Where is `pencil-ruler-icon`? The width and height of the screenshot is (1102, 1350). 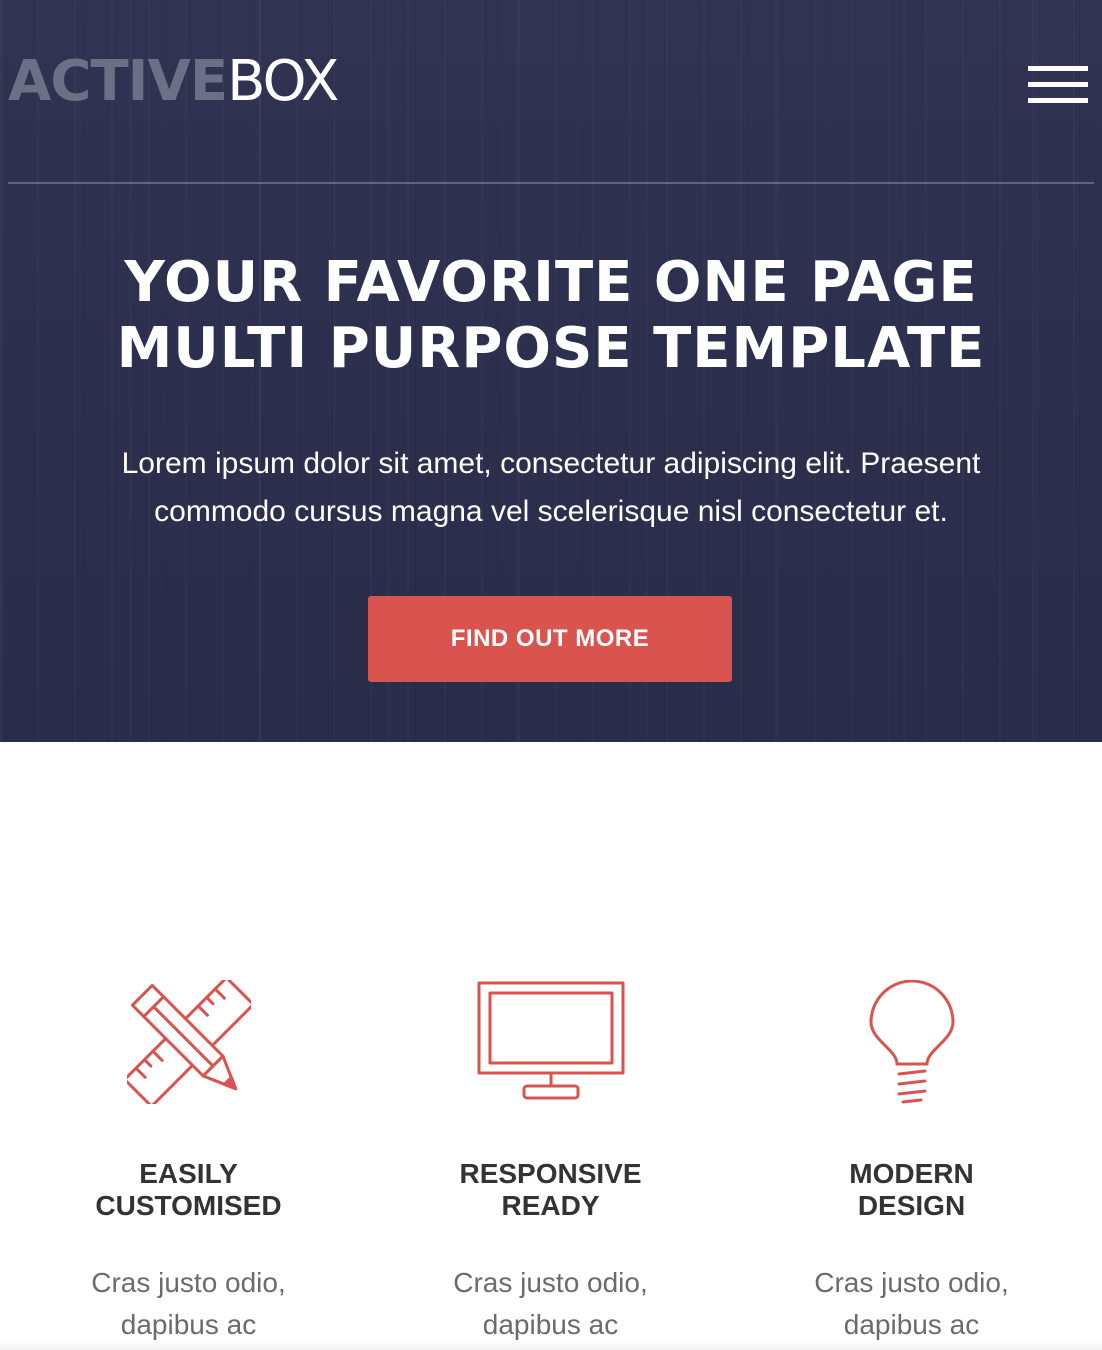 pencil-ruler-icon is located at coordinates (188, 1042).